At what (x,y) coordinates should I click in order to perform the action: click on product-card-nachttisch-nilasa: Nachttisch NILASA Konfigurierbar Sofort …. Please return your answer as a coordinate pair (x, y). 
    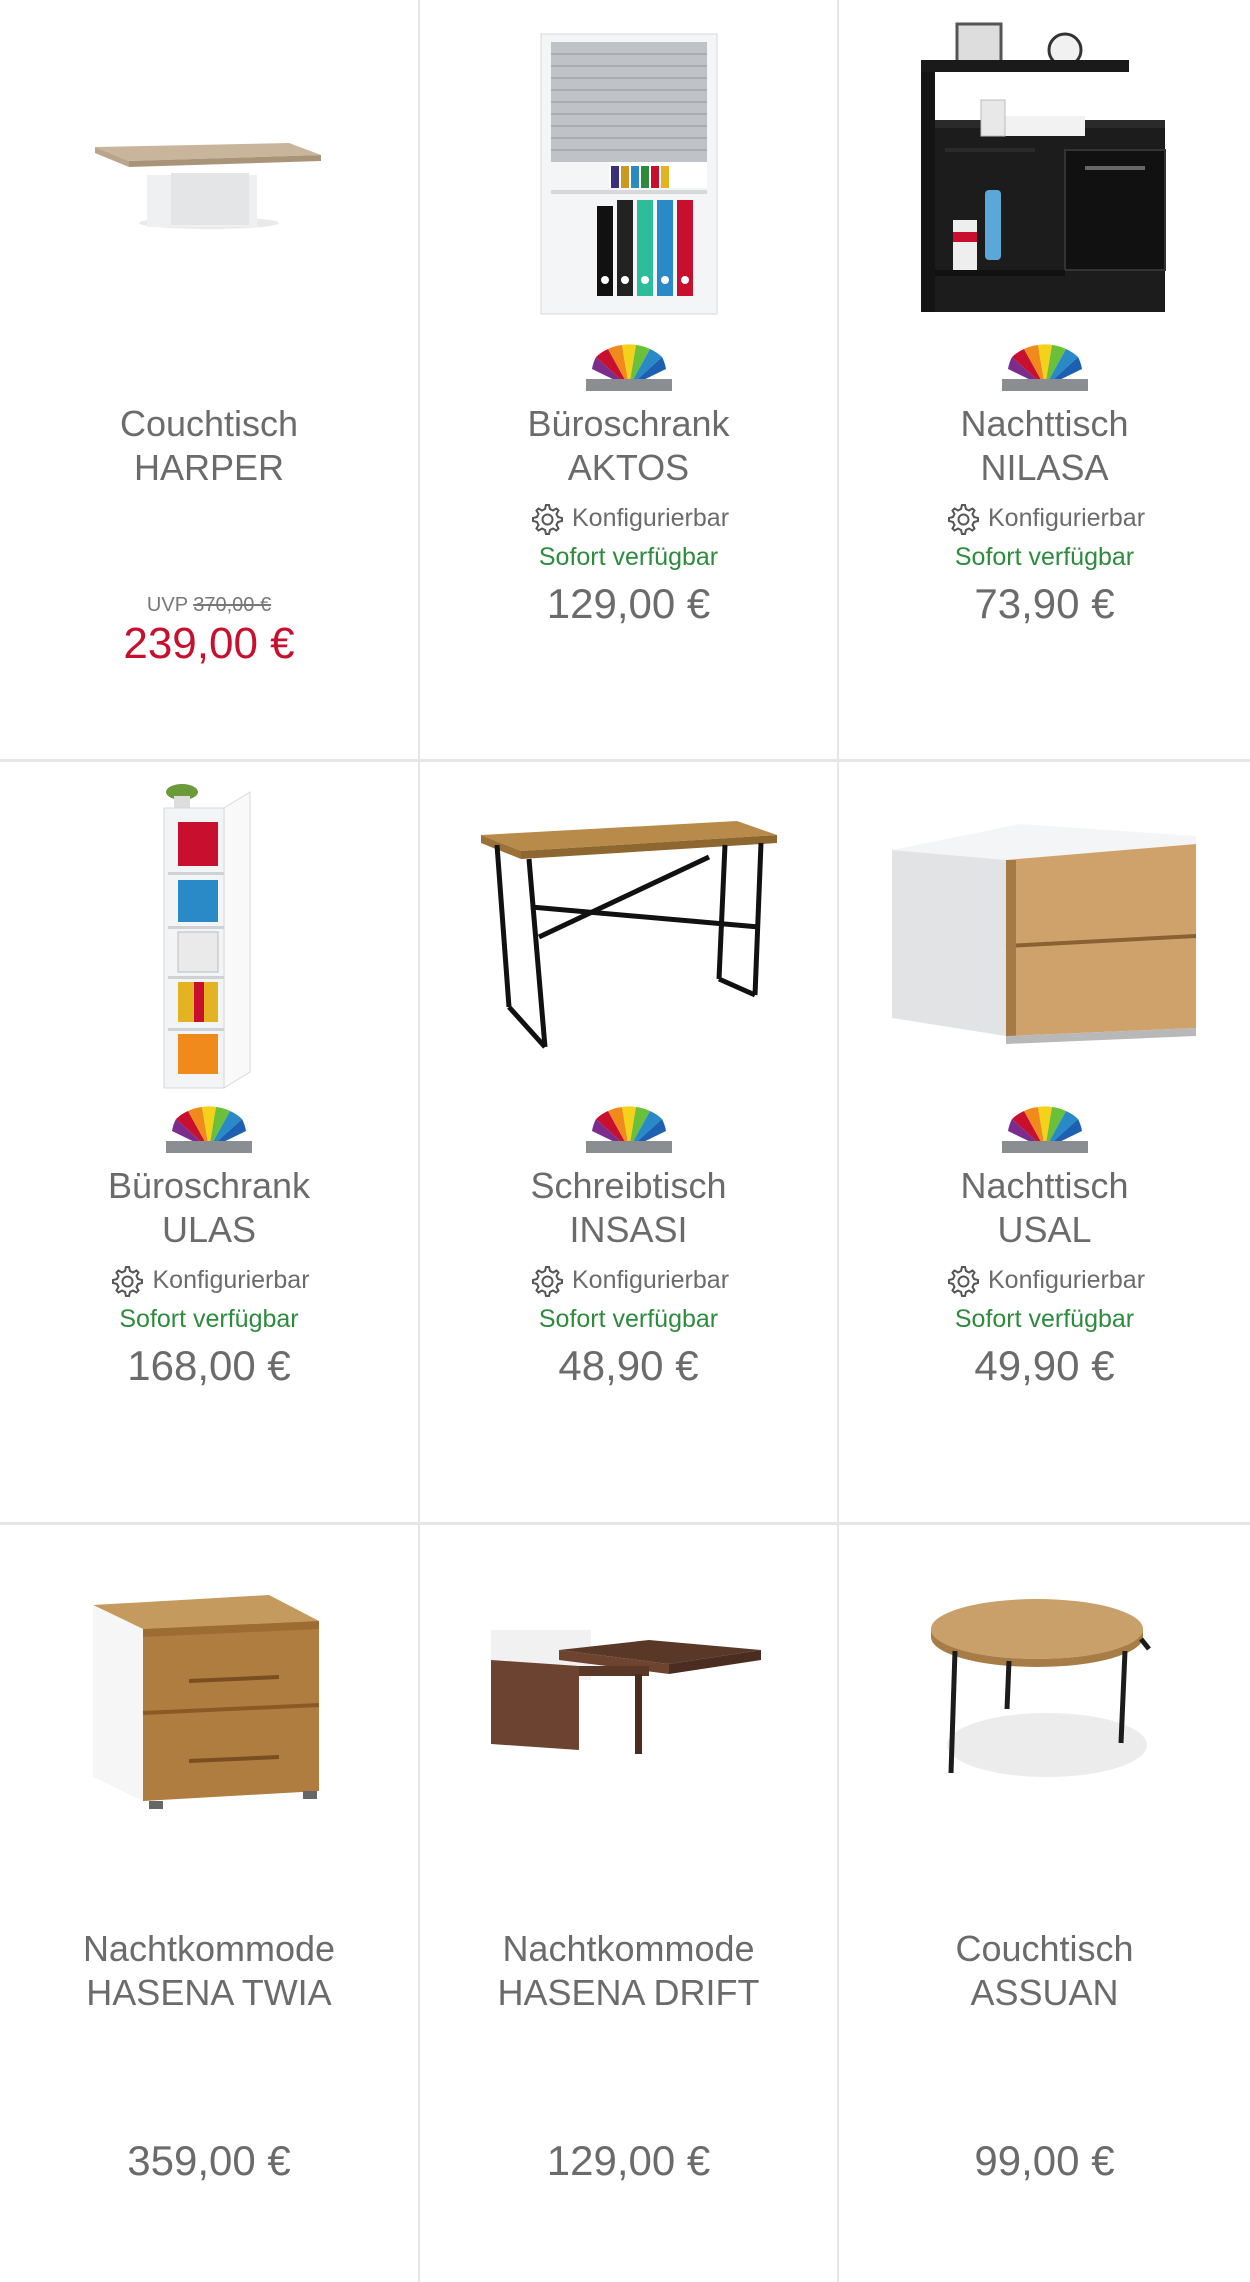
    Looking at the image, I should click on (1044, 379).